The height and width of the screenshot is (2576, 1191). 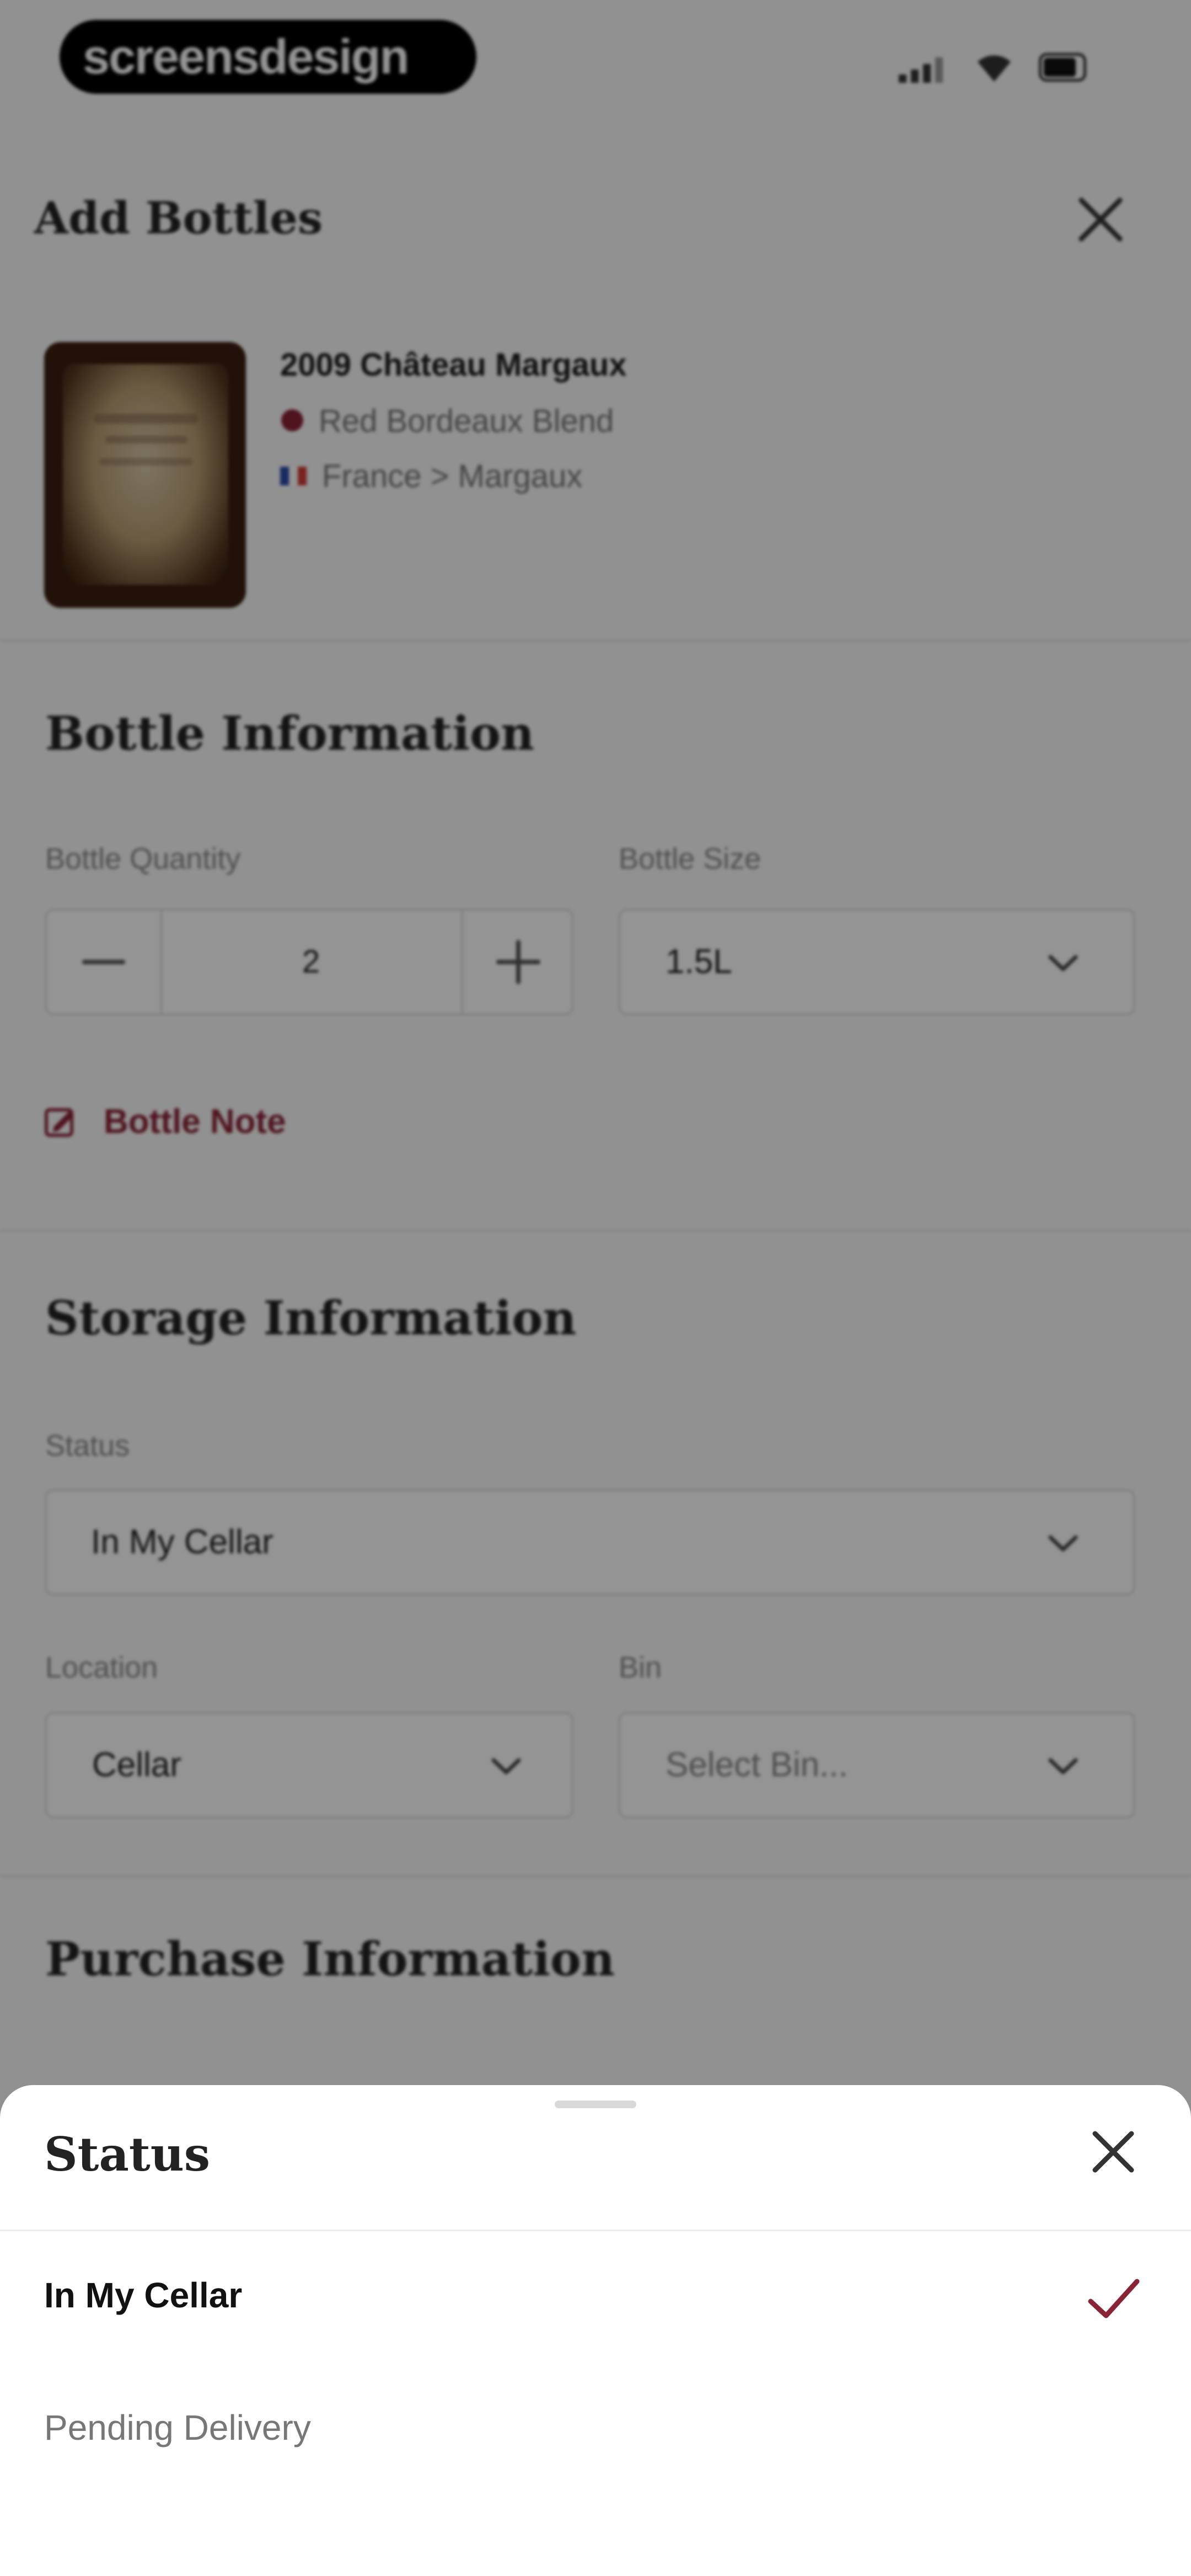 I want to click on status-option-pending-delivery: Pending Delivery, so click(x=595, y=2432).